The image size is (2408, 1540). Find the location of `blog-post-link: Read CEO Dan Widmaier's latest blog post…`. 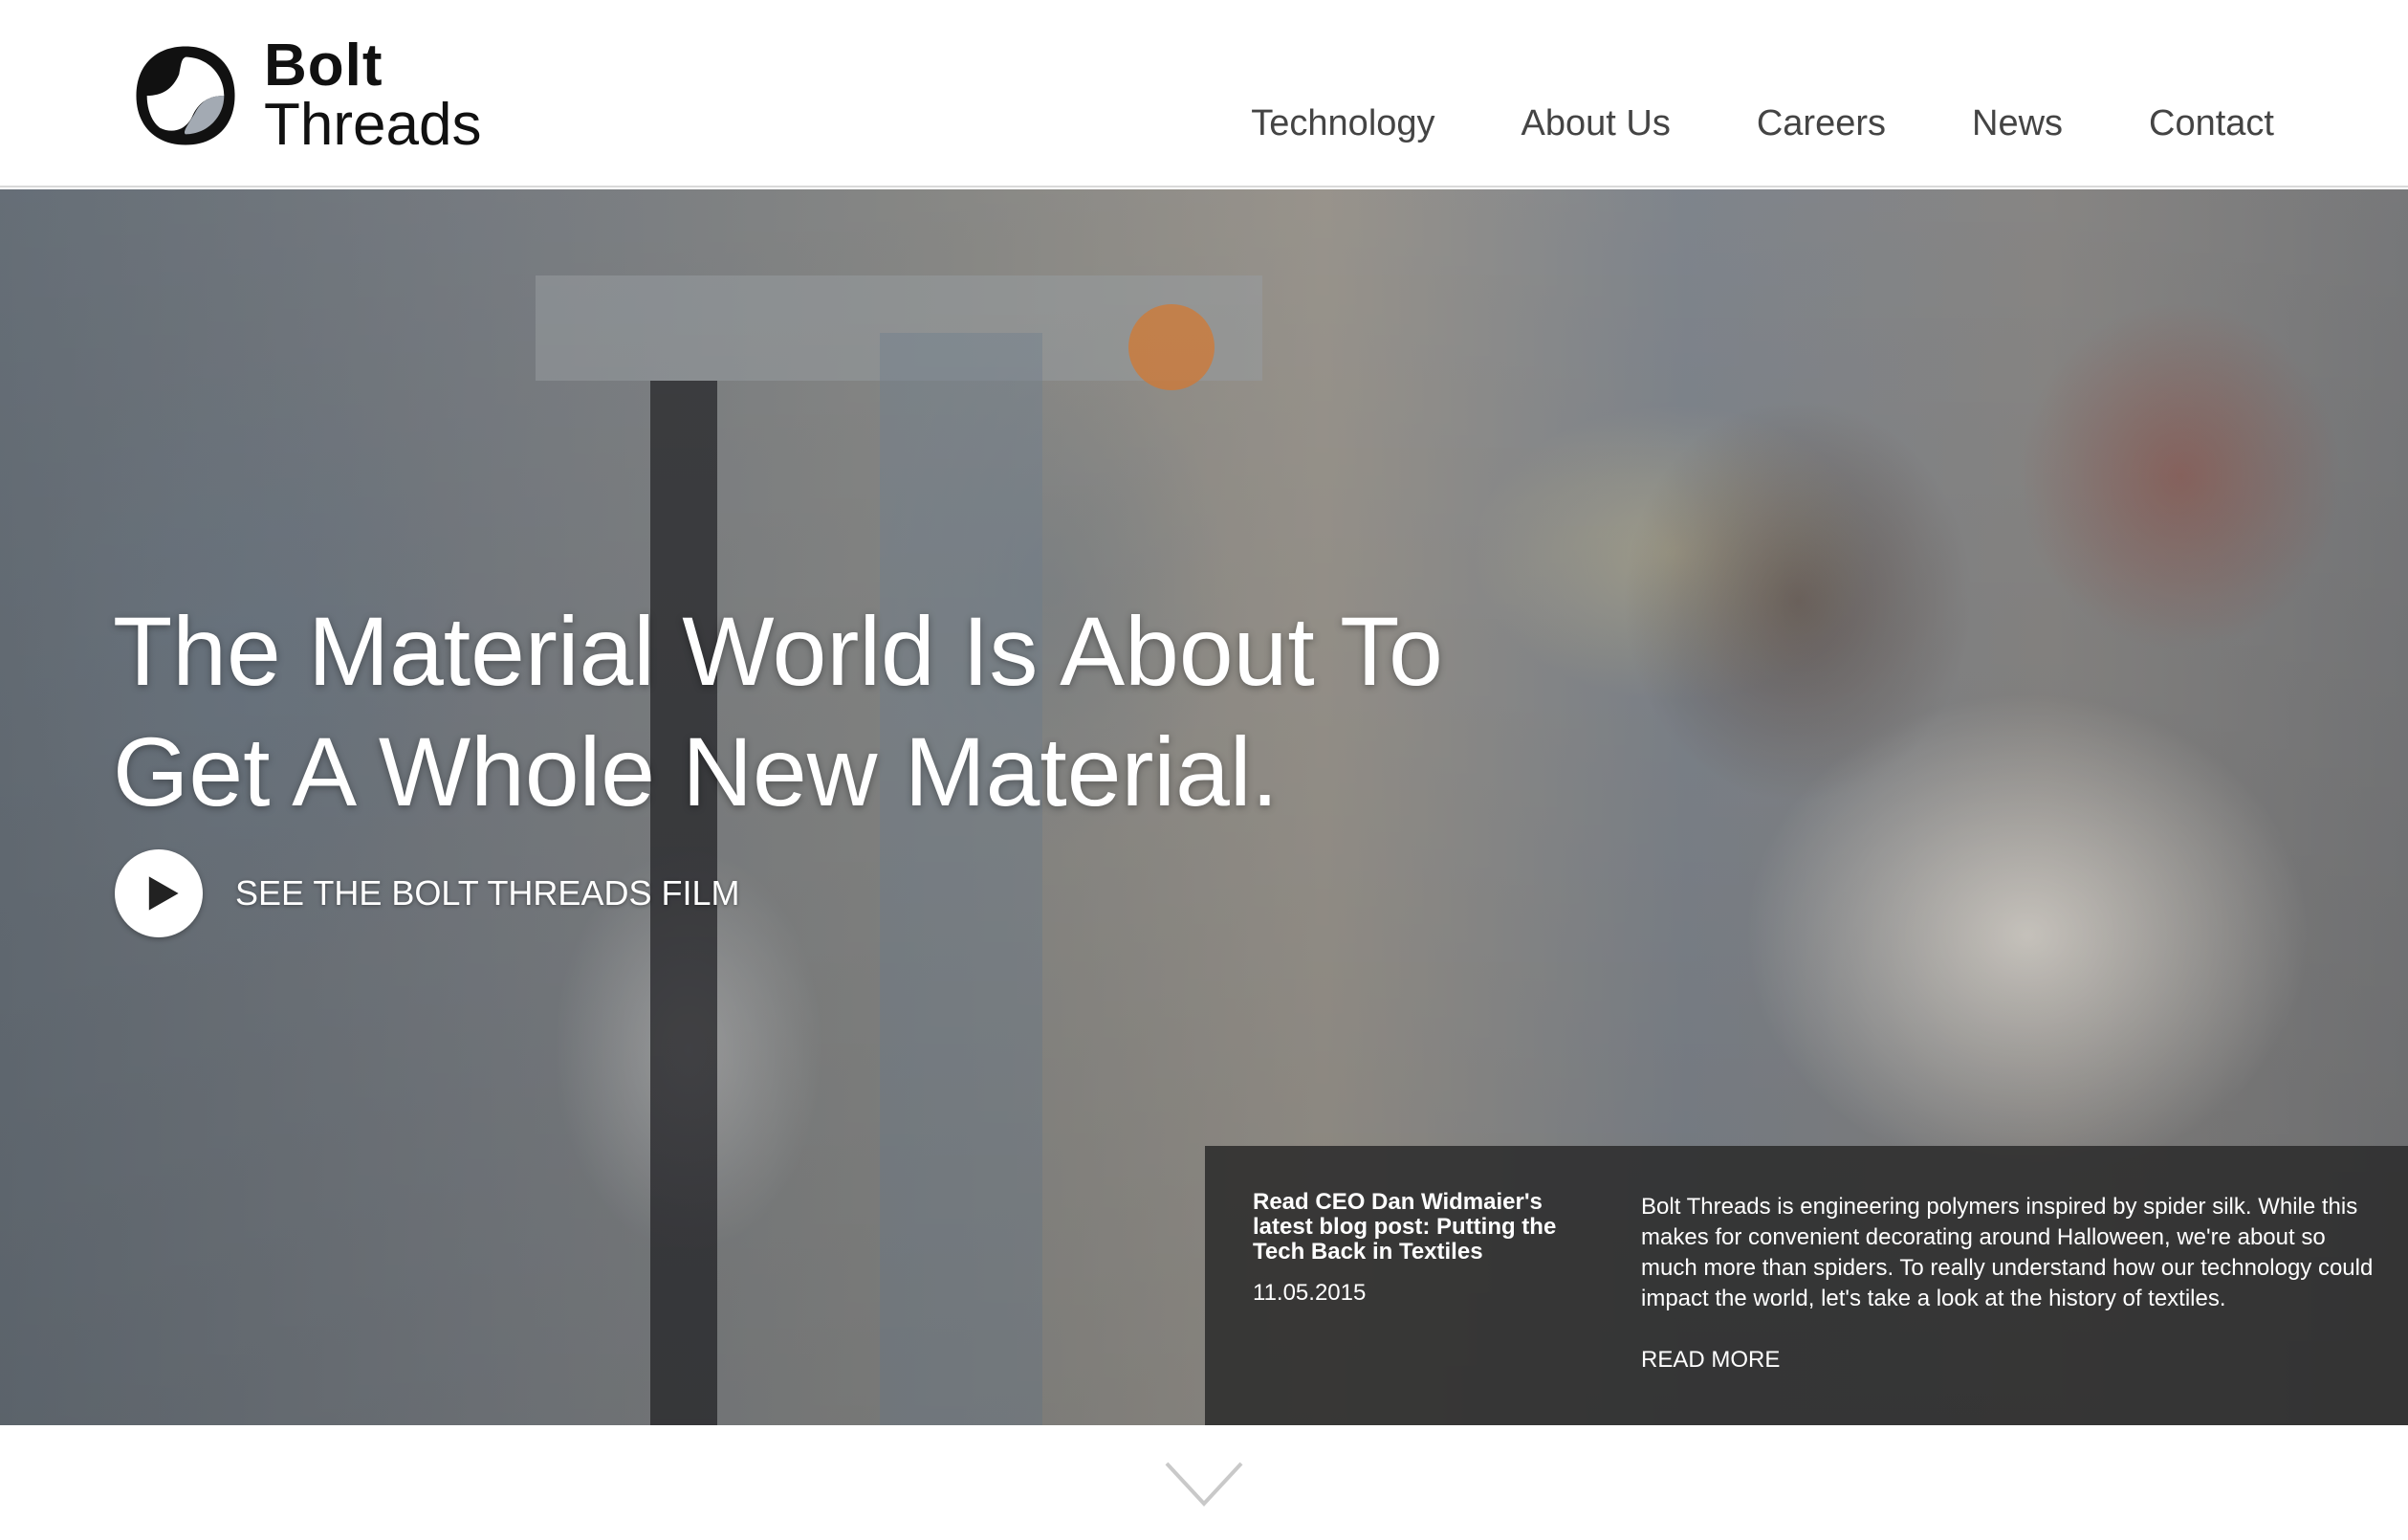

blog-post-link: Read CEO Dan Widmaier's latest blog post… is located at coordinates (1411, 1227).